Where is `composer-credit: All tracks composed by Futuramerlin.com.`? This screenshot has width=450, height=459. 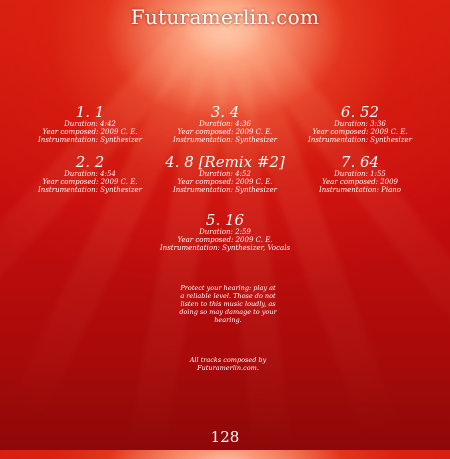 composer-credit: All tracks composed by Futuramerlin.com. is located at coordinates (228, 364).